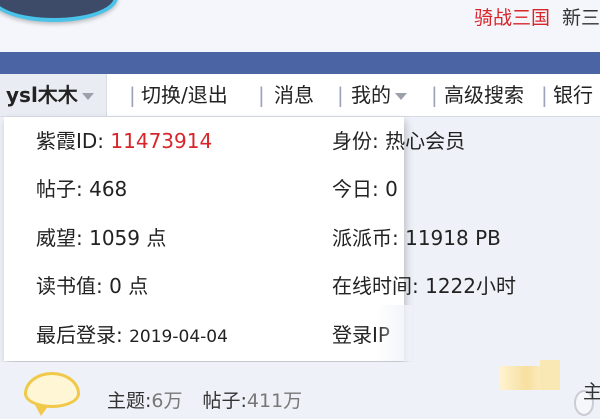  I want to click on site-logo, so click(59, 11).